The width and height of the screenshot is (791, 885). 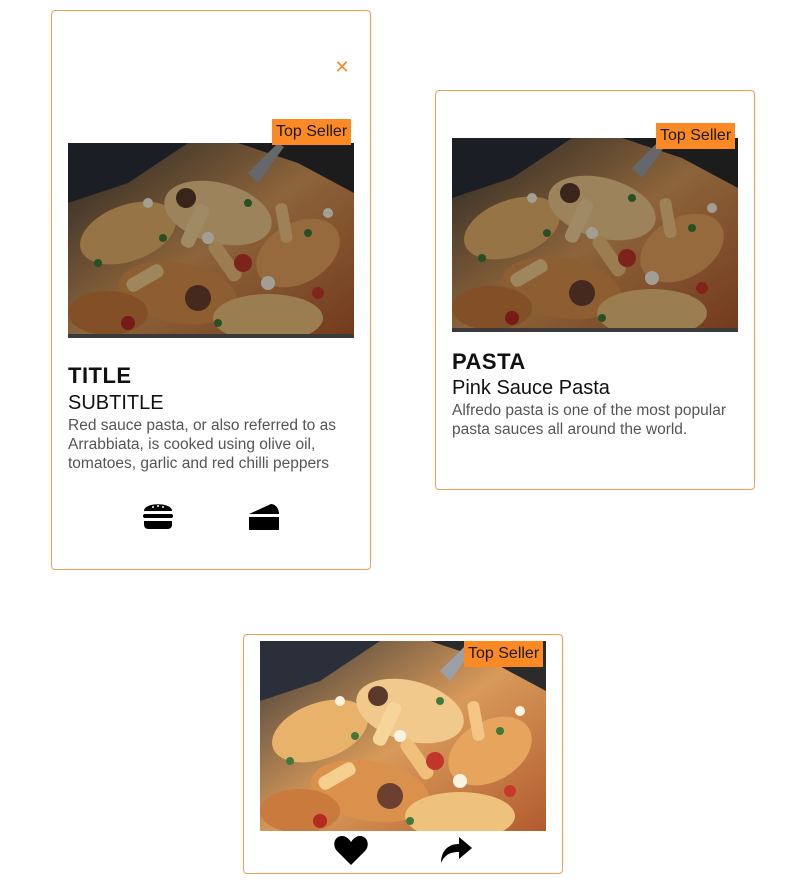 I want to click on cake-slice-icon, so click(x=264, y=515).